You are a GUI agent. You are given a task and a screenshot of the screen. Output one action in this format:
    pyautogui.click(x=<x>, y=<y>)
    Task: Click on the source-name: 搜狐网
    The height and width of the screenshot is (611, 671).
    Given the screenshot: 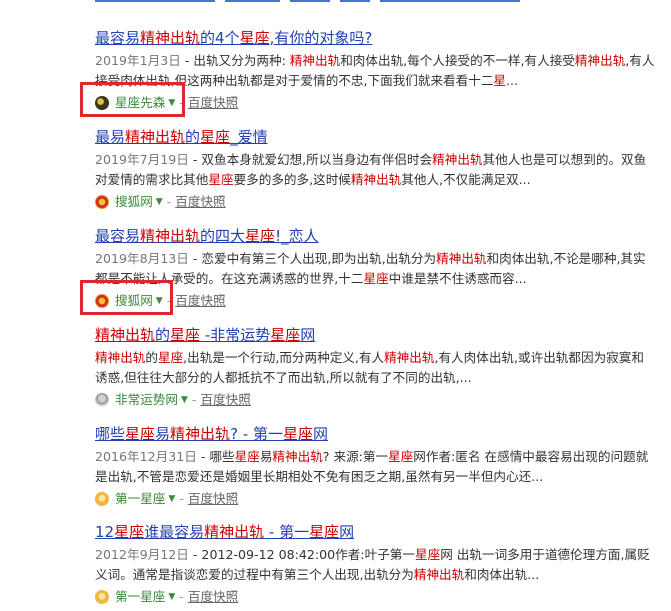 What is the action you would take?
    pyautogui.click(x=134, y=202)
    